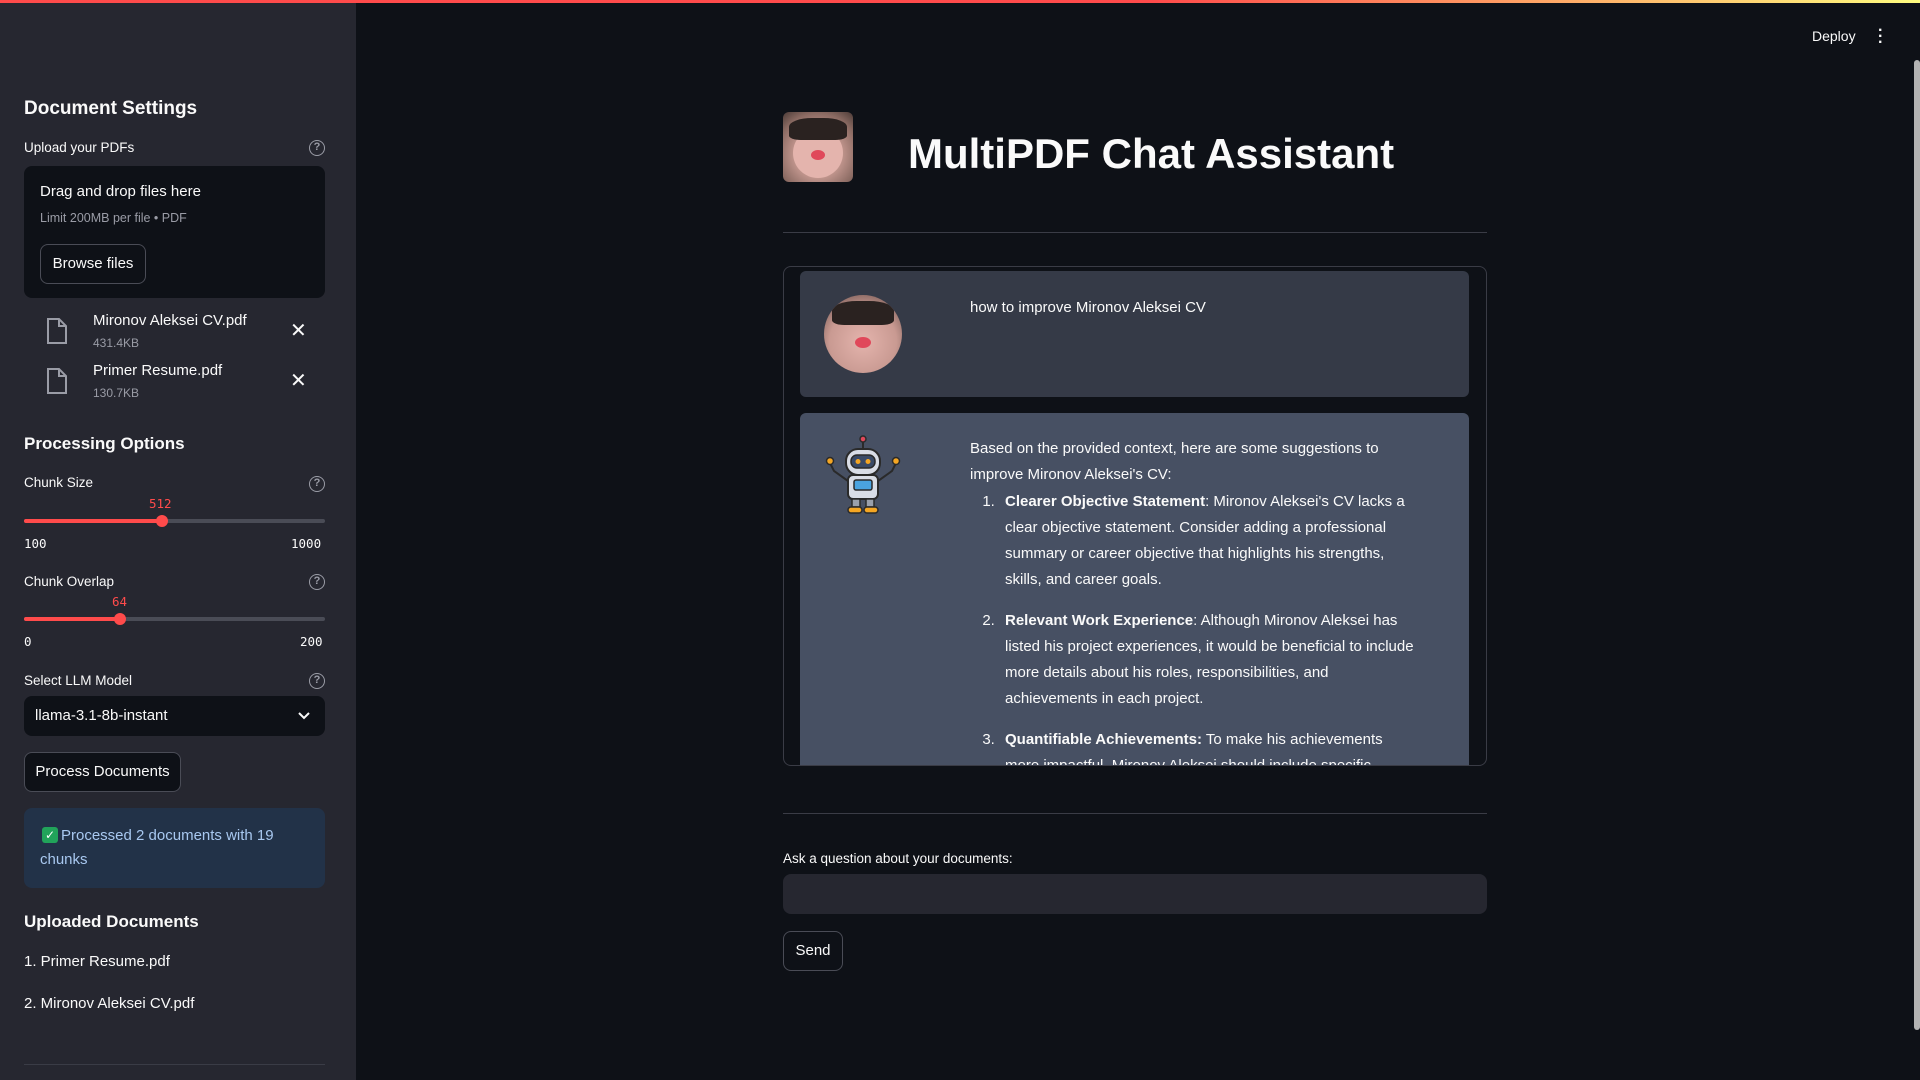 The image size is (1920, 1080). What do you see at coordinates (1099, 620) in the screenshot?
I see `suggestion-title: Relevant Work Experience` at bounding box center [1099, 620].